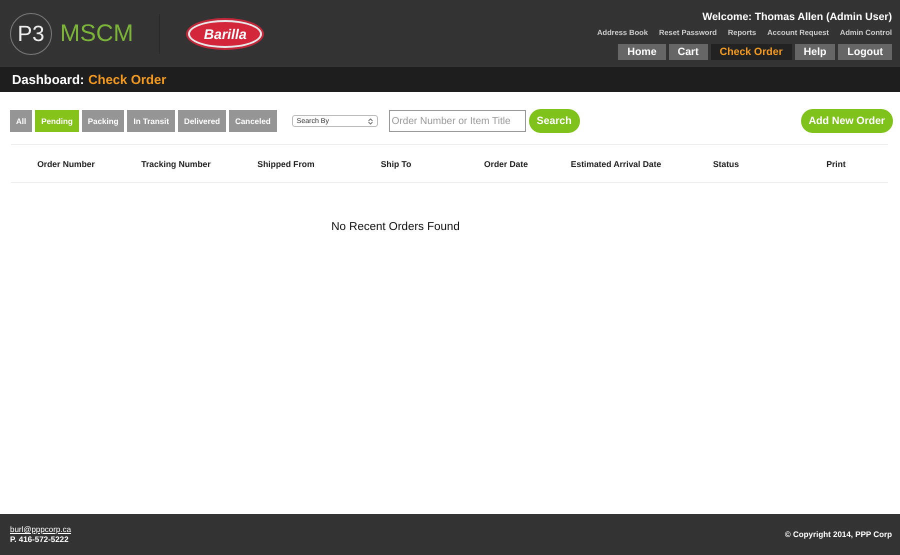  What do you see at coordinates (286, 163) in the screenshot?
I see `column-header: Shipped From` at bounding box center [286, 163].